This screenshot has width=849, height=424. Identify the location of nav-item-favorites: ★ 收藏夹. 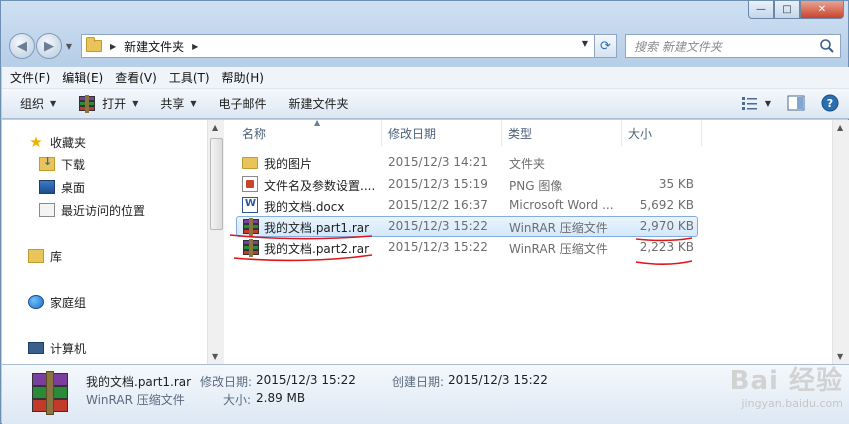
(57, 142).